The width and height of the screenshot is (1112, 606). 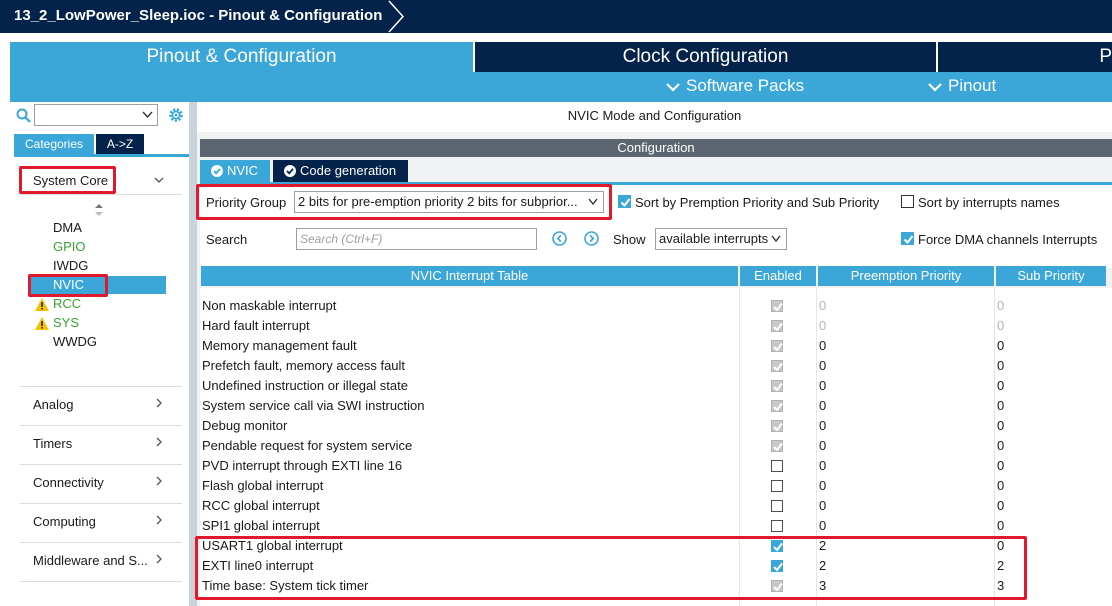 What do you see at coordinates (721, 239) in the screenshot?
I see `show-select: available interrupts` at bounding box center [721, 239].